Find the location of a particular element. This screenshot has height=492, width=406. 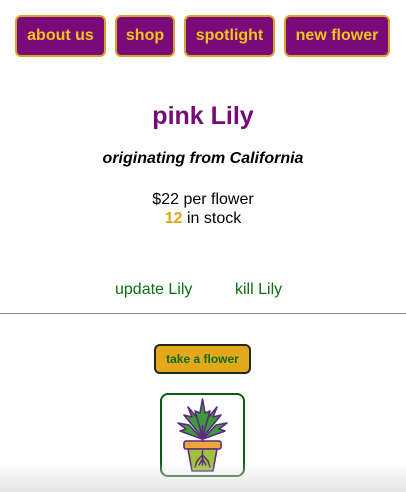

page-bottom-shadow is located at coordinates (203, 477).